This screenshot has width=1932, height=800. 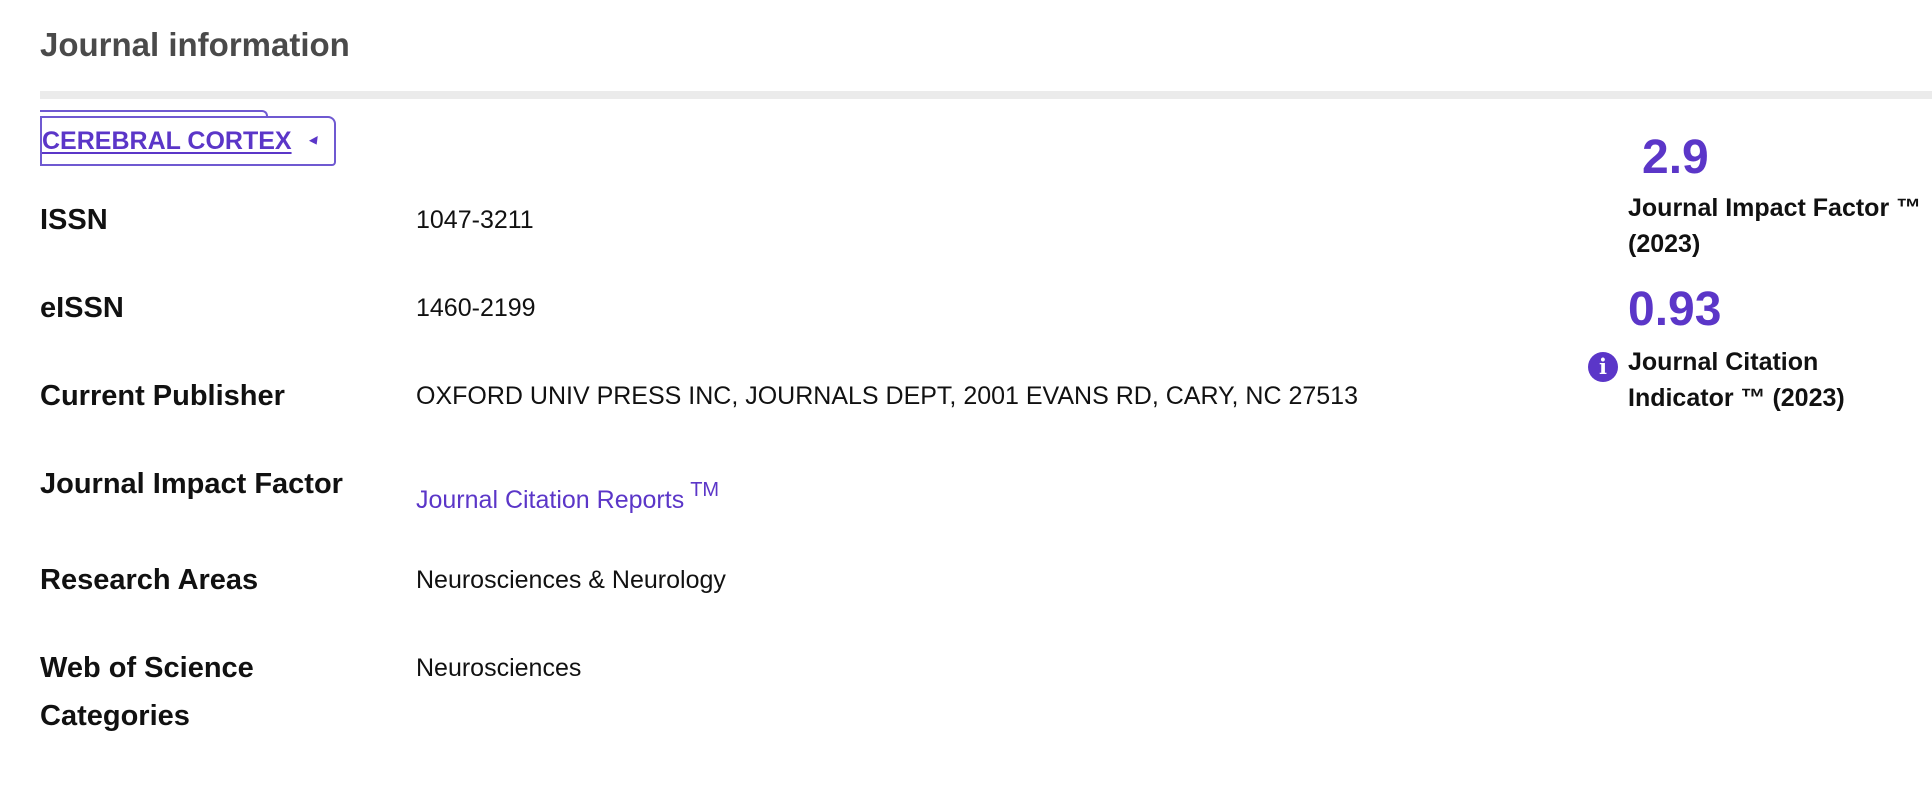 What do you see at coordinates (1736, 380) in the screenshot?
I see `citation-indicator-label: Journal Citation Indicator ™ (2023)` at bounding box center [1736, 380].